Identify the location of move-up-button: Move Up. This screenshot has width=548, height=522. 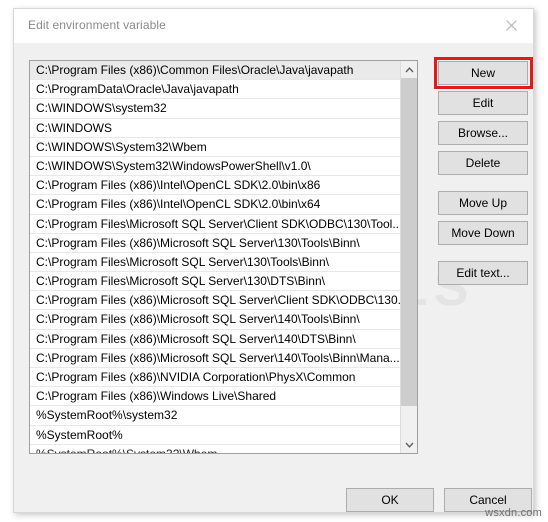
(483, 203).